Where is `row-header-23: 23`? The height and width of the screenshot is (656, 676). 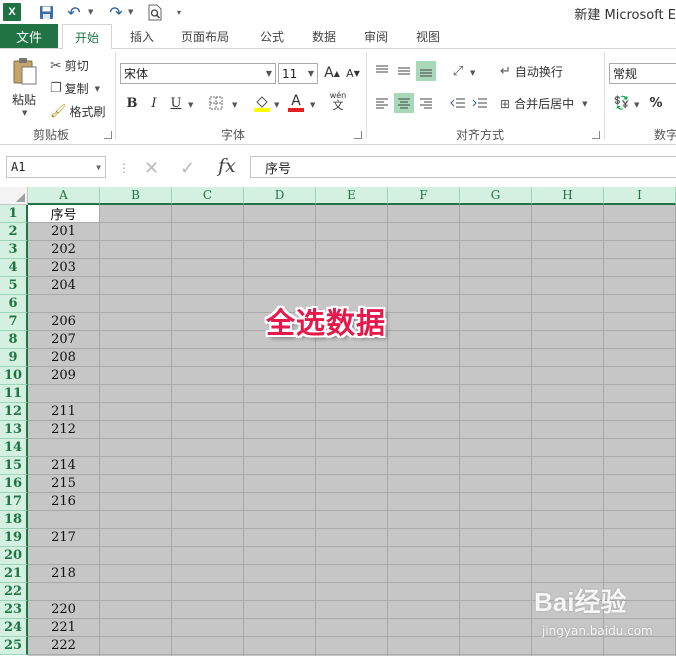 row-header-23: 23 is located at coordinates (14, 610).